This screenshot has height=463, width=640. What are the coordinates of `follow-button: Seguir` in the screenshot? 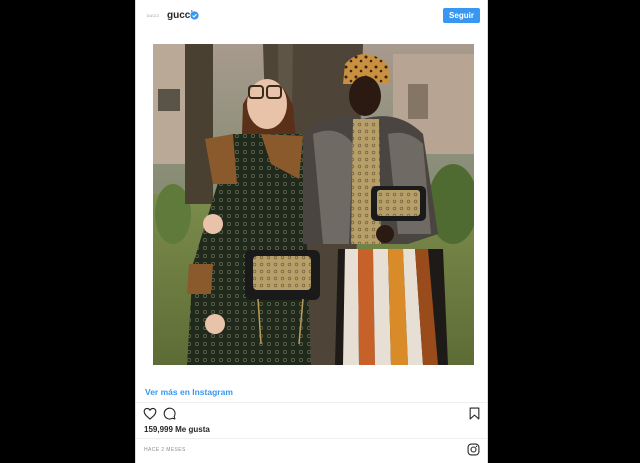 It's located at (461, 15).